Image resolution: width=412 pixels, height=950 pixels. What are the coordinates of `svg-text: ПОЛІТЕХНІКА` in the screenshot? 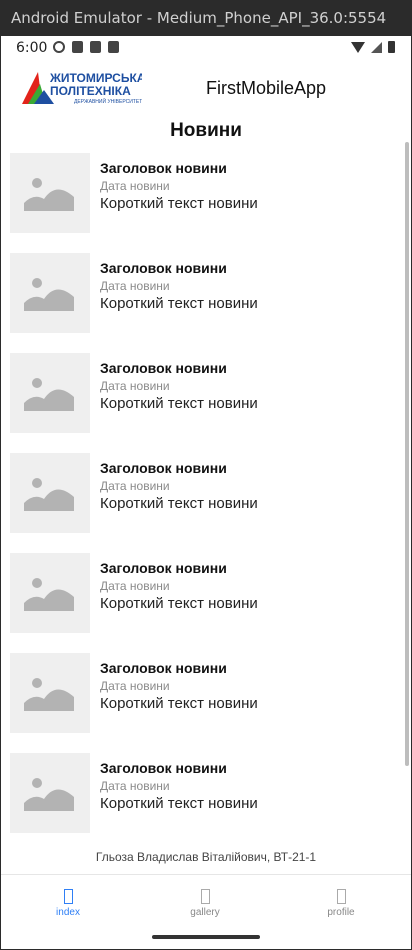 It's located at (90, 91).